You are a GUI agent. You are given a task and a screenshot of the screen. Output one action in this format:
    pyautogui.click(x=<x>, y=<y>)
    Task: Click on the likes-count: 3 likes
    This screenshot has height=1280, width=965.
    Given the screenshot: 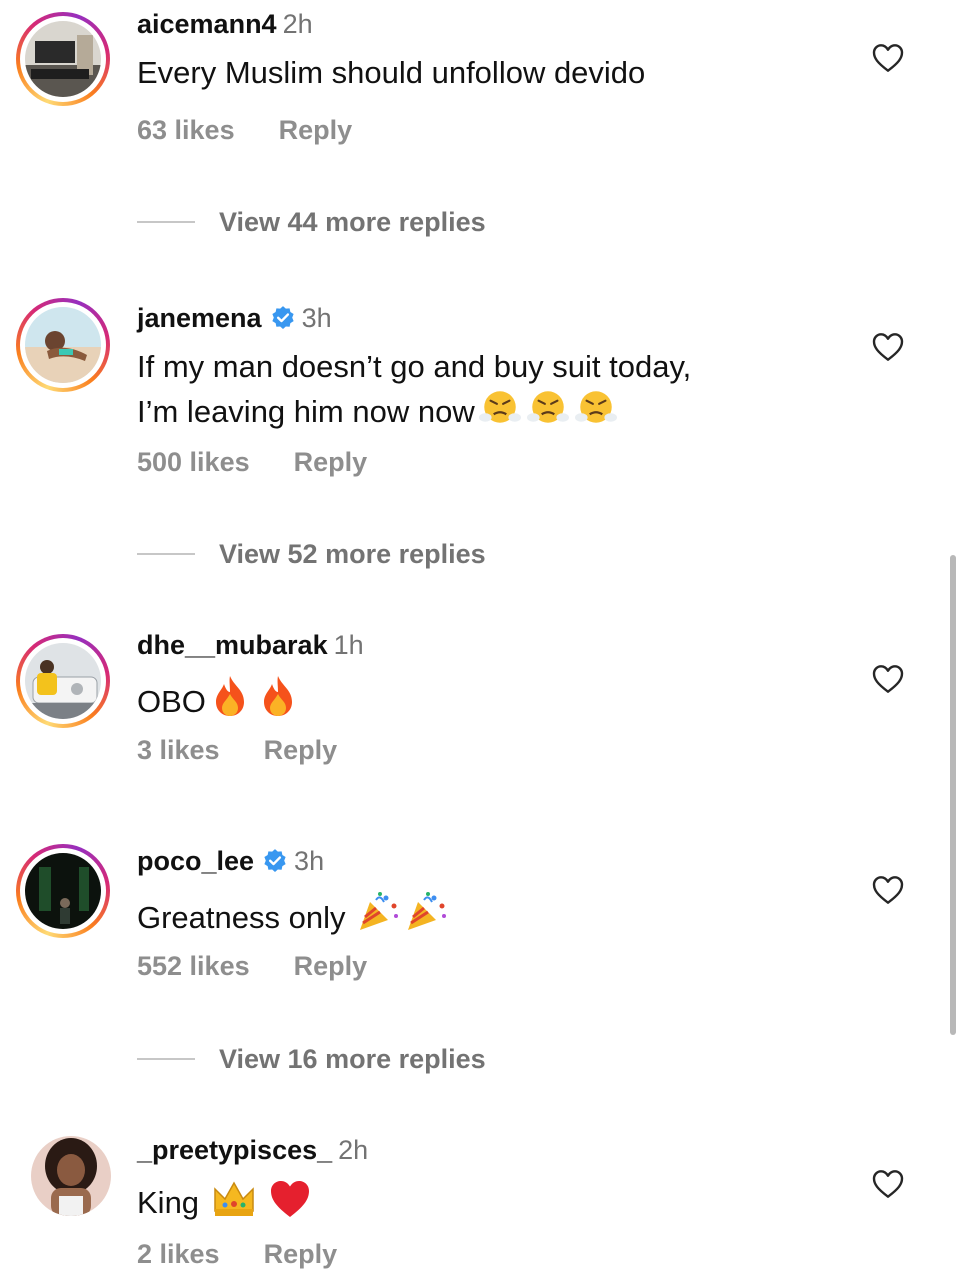 What is the action you would take?
    pyautogui.click(x=178, y=750)
    